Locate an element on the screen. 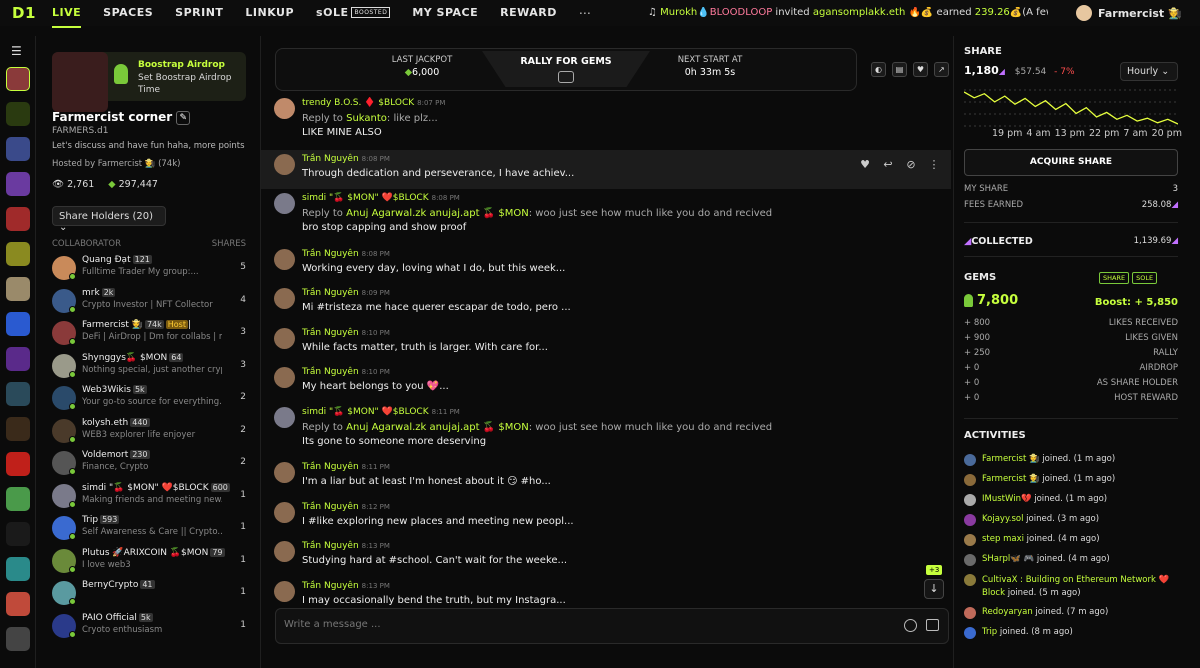  app-logo: D1 is located at coordinates (32, 13).